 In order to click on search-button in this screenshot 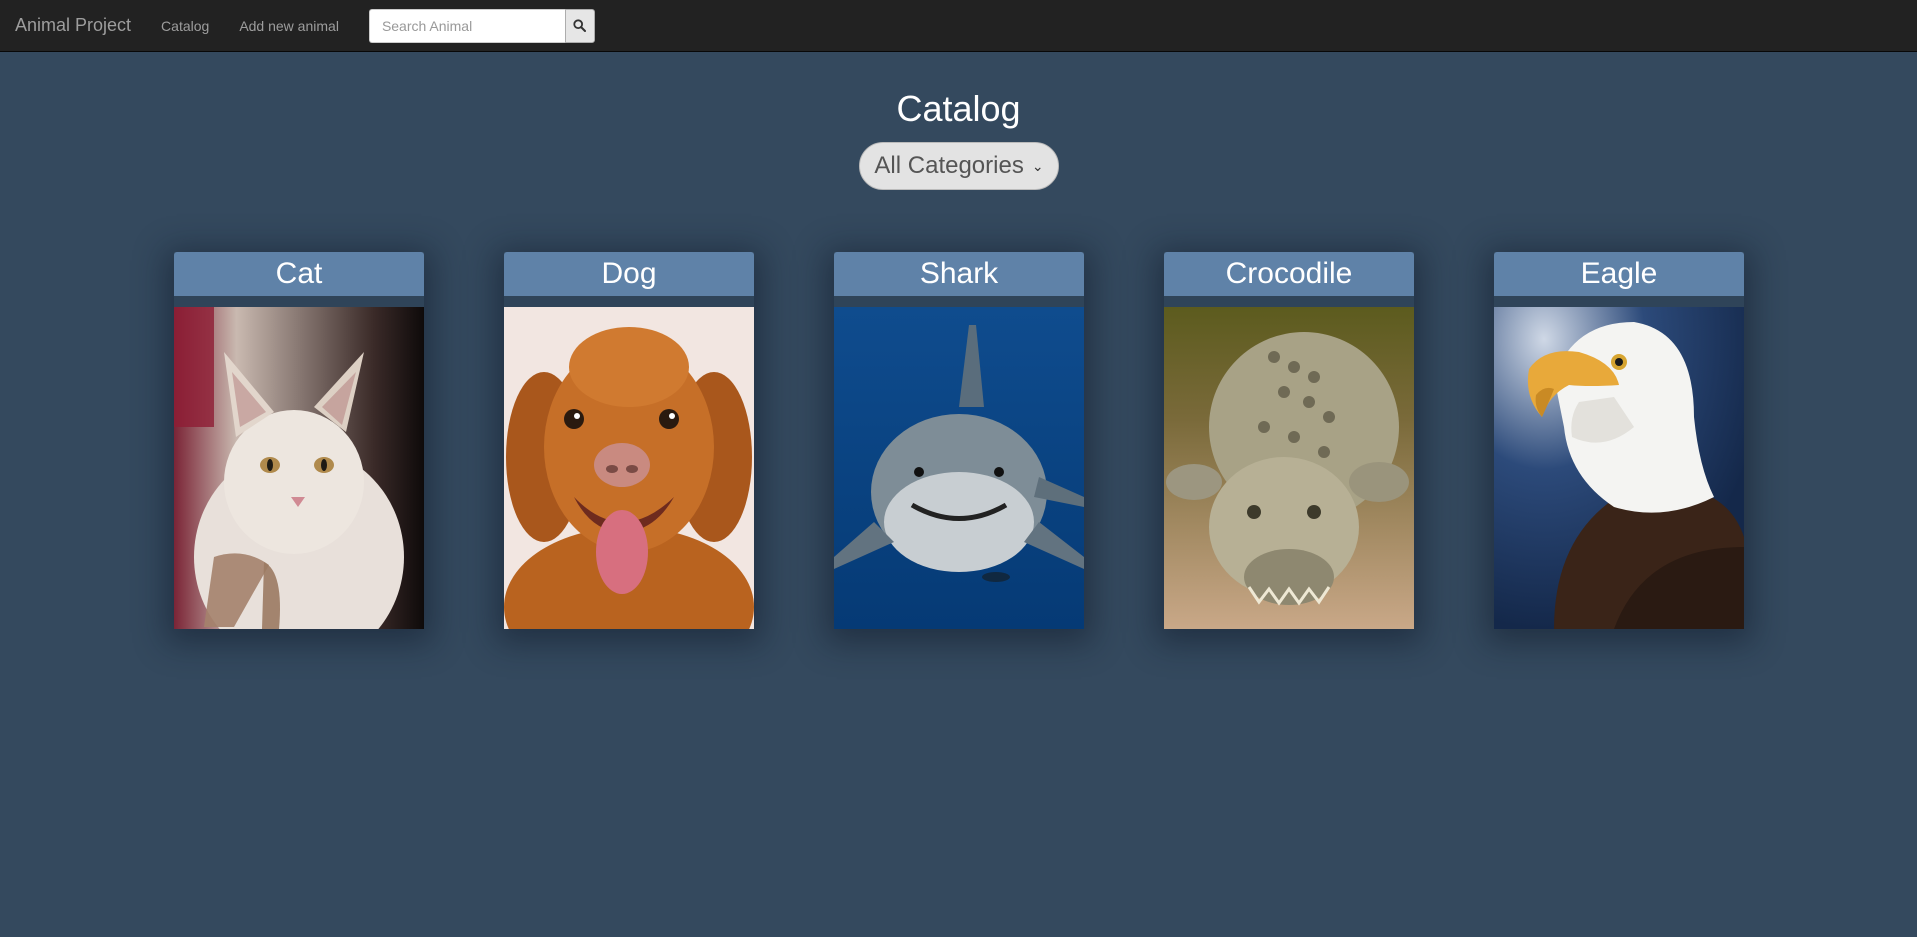, I will do `click(579, 25)`.